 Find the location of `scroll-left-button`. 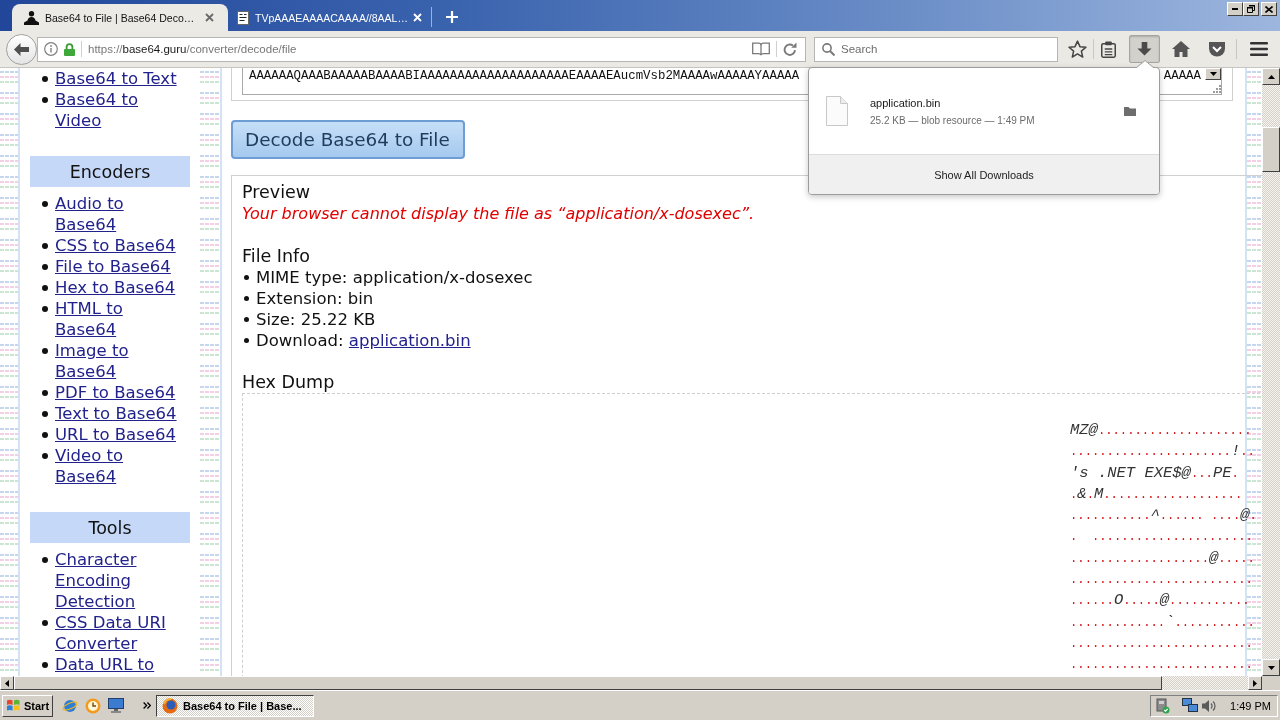

scroll-left-button is located at coordinates (7, 683).